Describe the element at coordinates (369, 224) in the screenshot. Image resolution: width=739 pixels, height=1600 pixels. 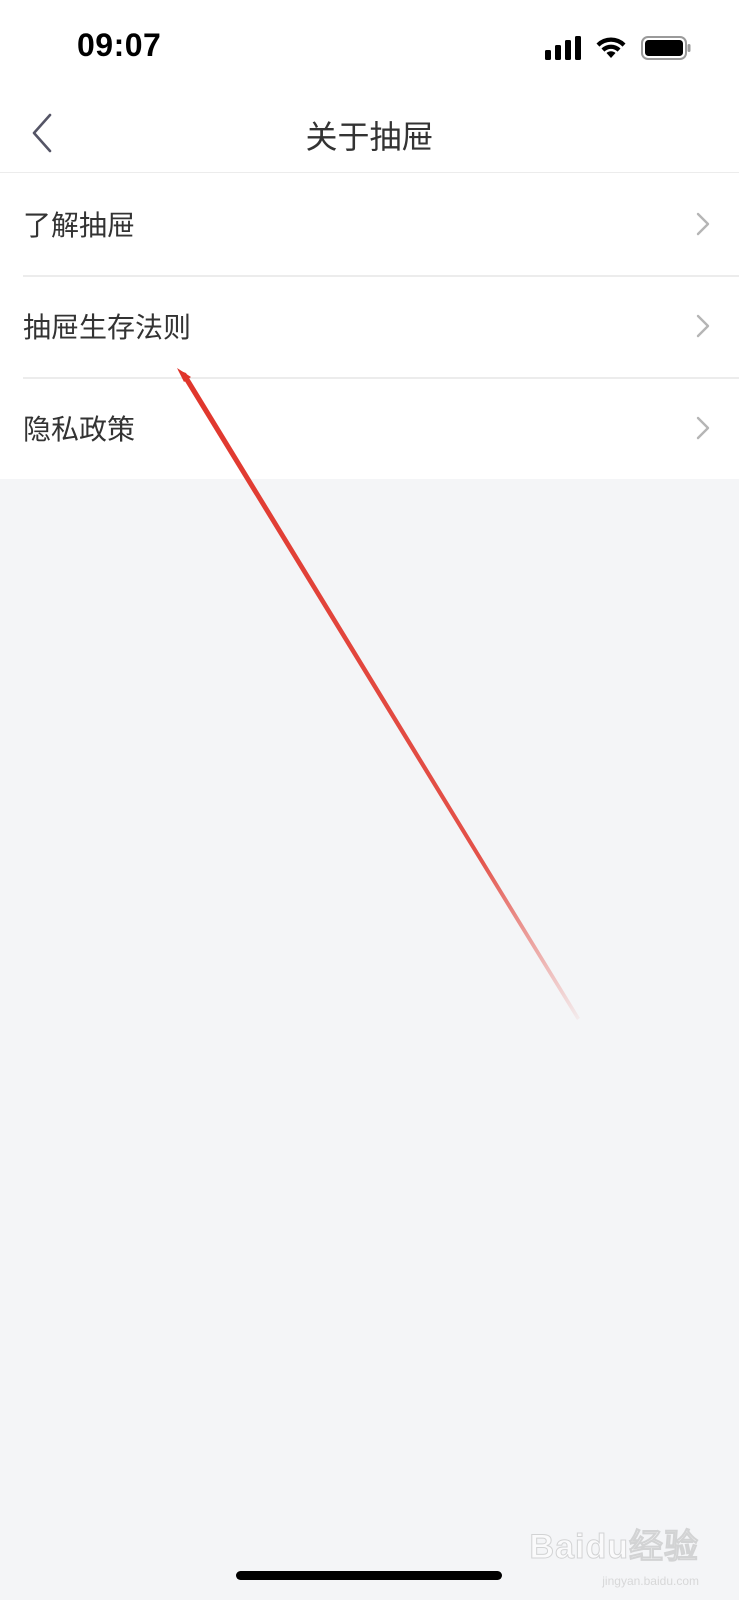
I see `menu-item-about: 了解抽屉` at that location.